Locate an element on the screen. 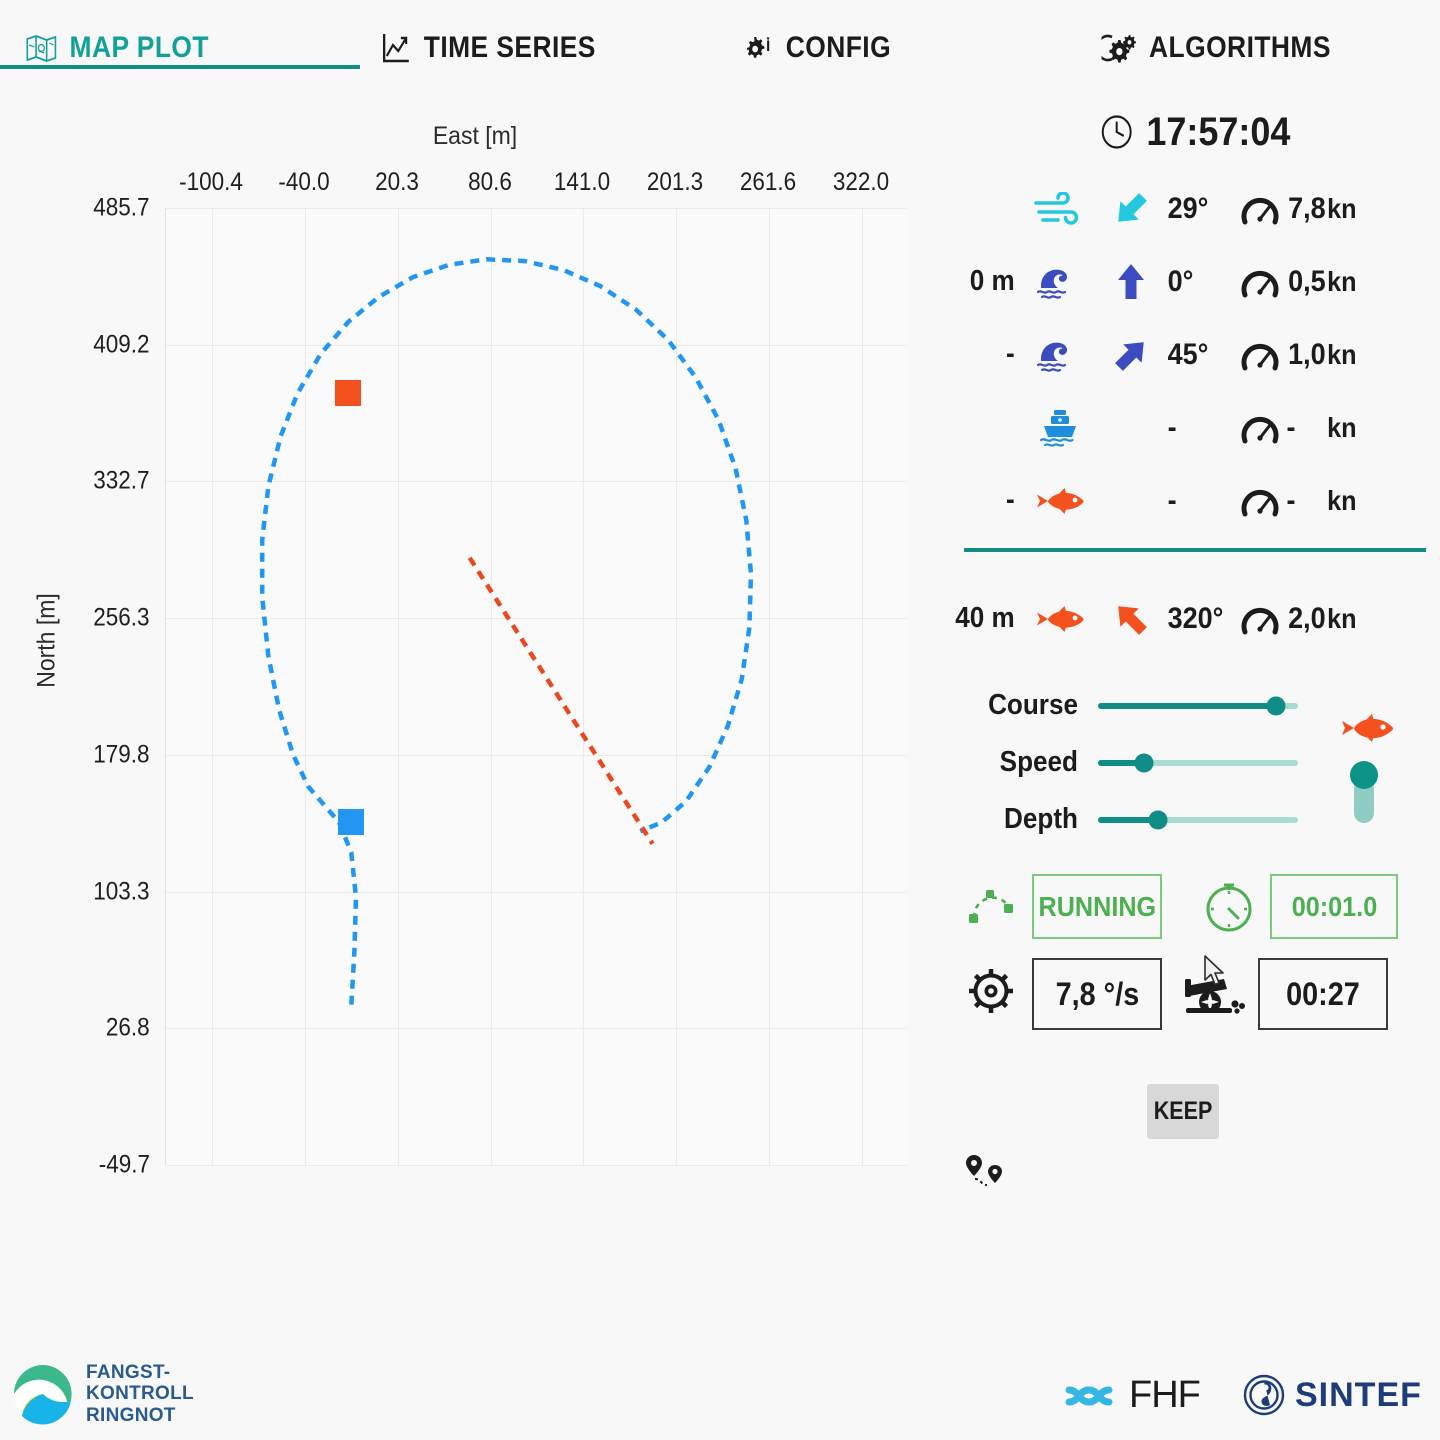 The image size is (1440, 1440). direction-value: - is located at coordinates (1172, 427).